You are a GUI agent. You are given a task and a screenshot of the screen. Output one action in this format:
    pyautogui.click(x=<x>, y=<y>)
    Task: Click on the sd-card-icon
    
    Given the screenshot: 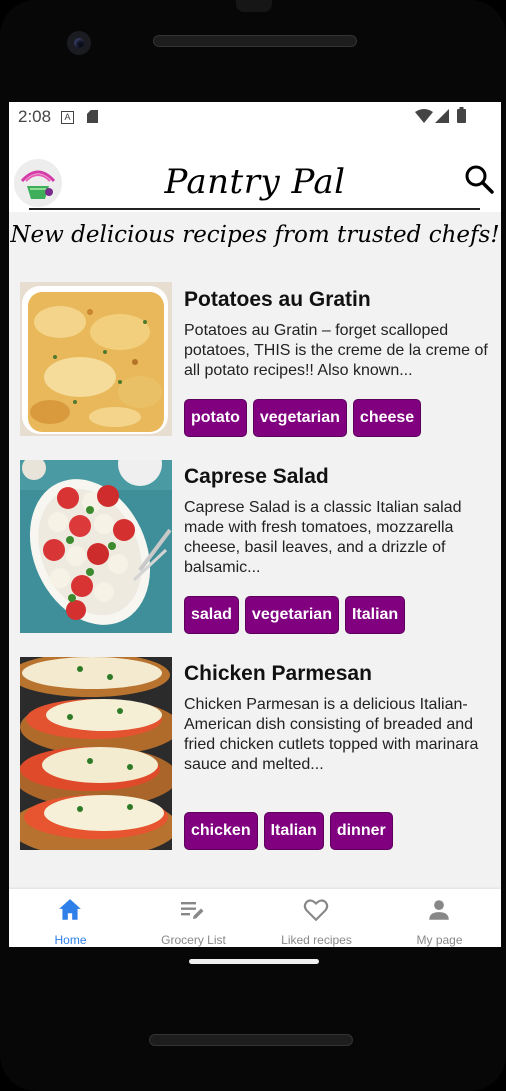 What is the action you would take?
    pyautogui.click(x=92, y=116)
    